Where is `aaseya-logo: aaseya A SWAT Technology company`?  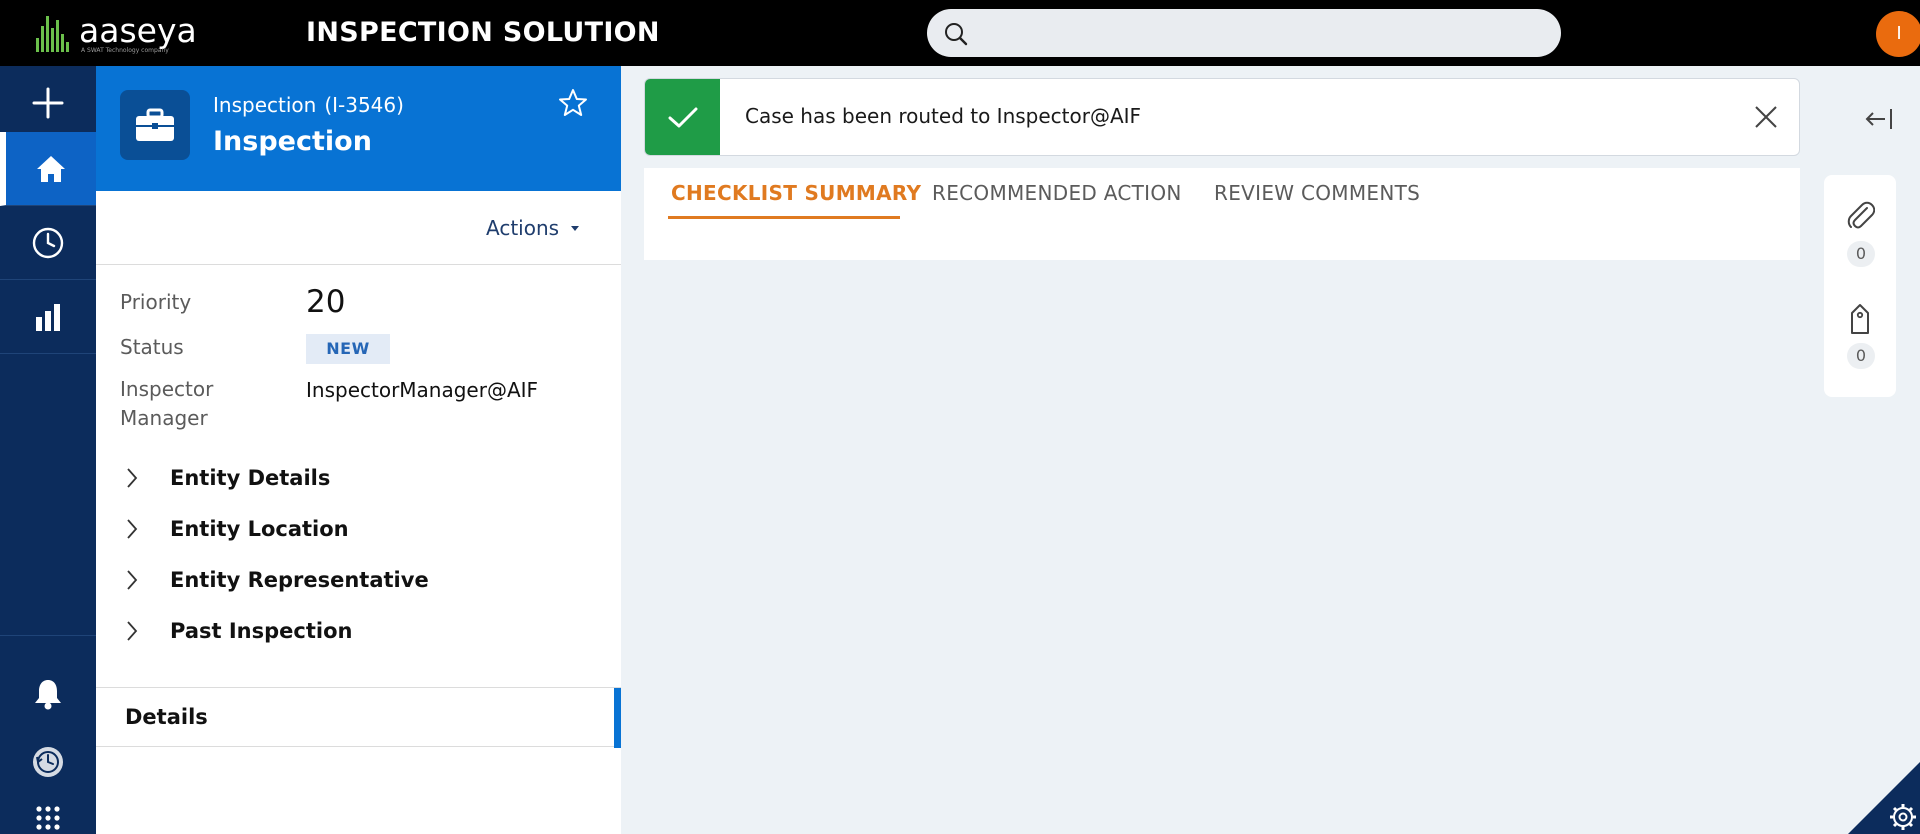 aaseya-logo: aaseya A SWAT Technology company is located at coordinates (116, 32).